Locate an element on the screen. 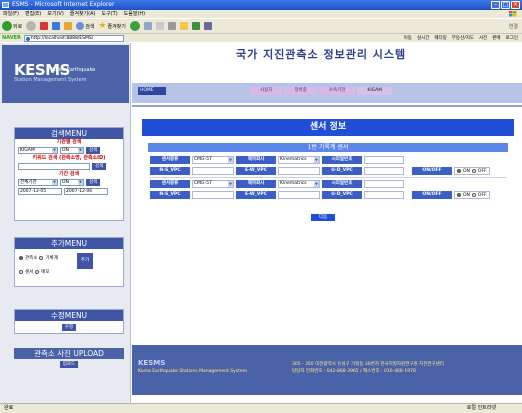 The image size is (522, 413). close-button: × is located at coordinates (515, 5).